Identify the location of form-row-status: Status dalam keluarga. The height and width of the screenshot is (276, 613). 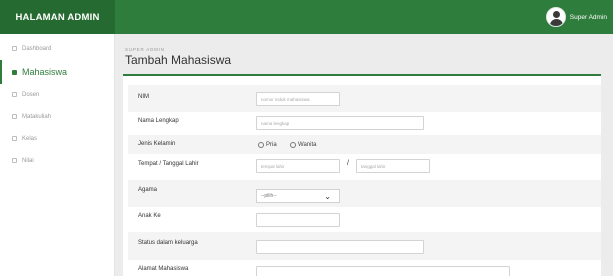
(364, 246).